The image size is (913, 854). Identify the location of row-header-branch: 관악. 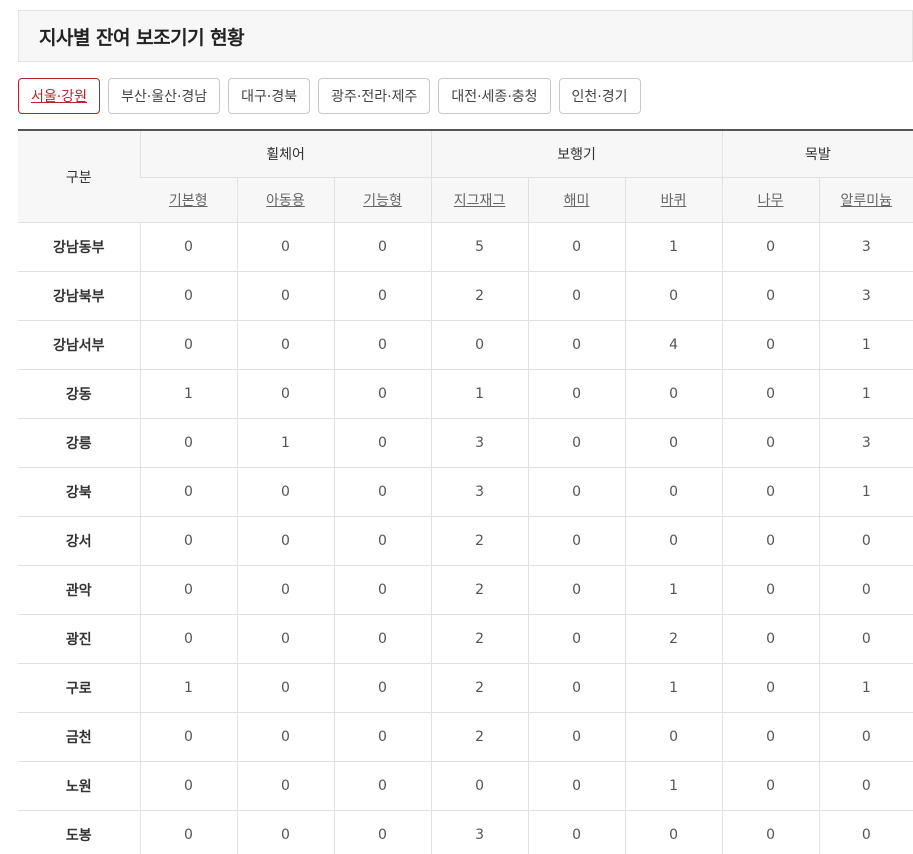
(79, 590).